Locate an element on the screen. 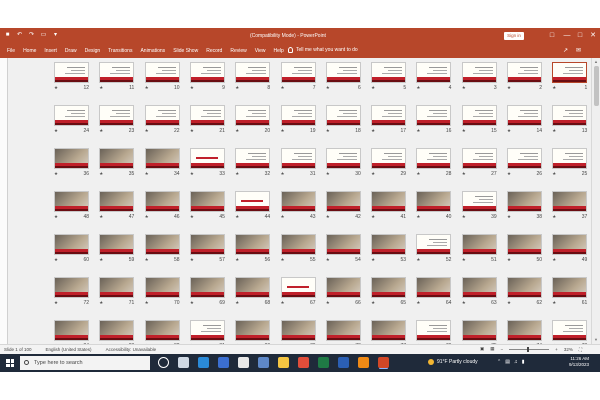  slide-thumbnail: ★ 2 is located at coordinates (524, 76).